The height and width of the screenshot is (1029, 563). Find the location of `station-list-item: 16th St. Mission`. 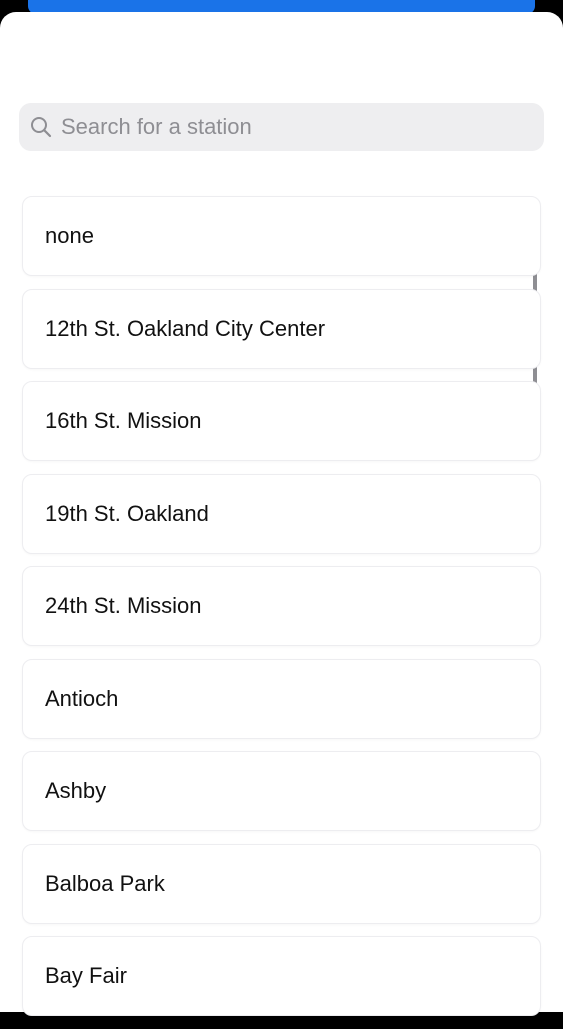

station-list-item: 16th St. Mission is located at coordinates (281, 421).